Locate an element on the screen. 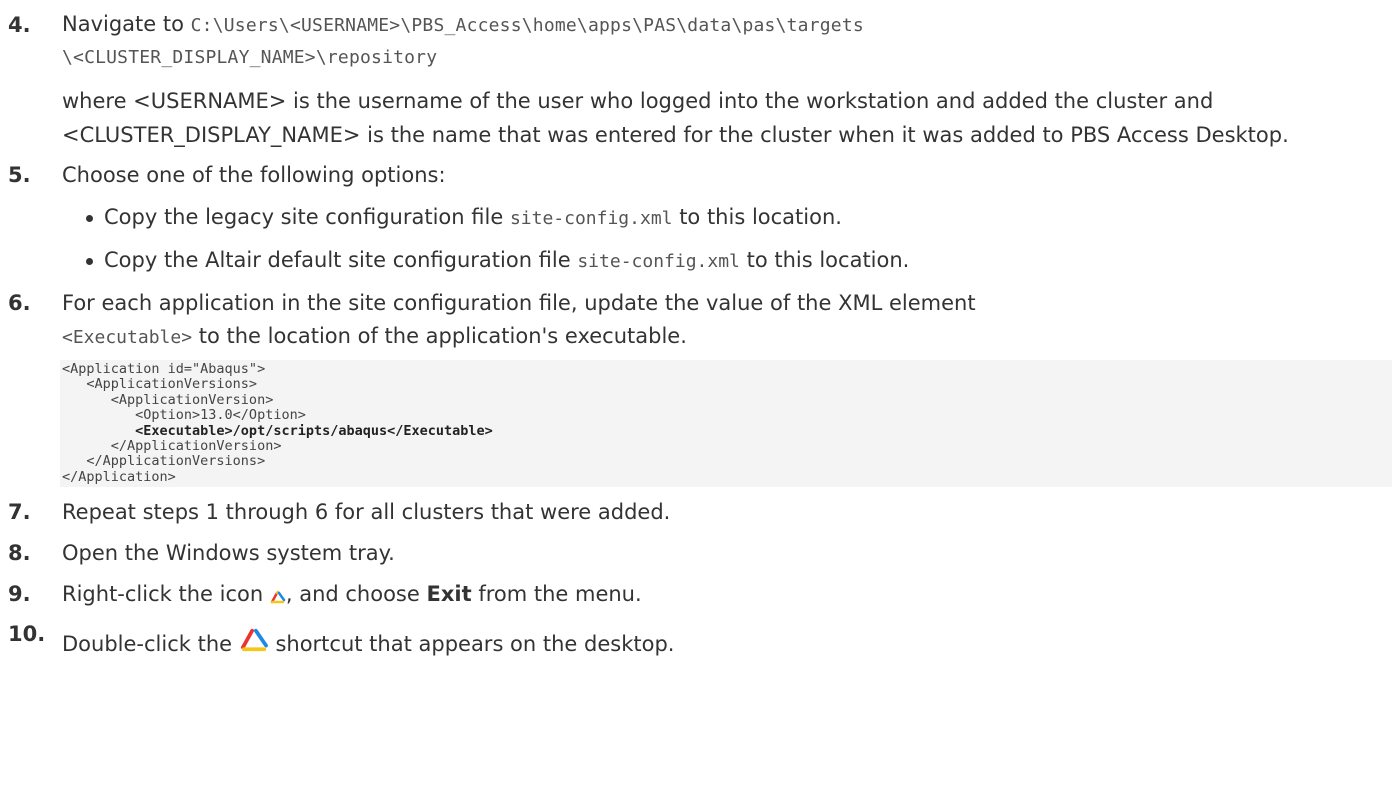 The image size is (1400, 785). step-text: from the menu. is located at coordinates (560, 594).